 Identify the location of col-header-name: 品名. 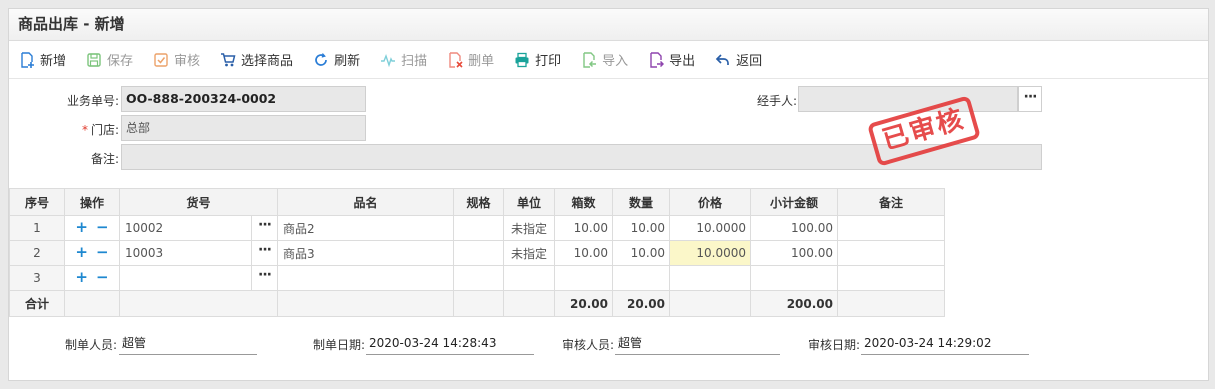
(365, 202).